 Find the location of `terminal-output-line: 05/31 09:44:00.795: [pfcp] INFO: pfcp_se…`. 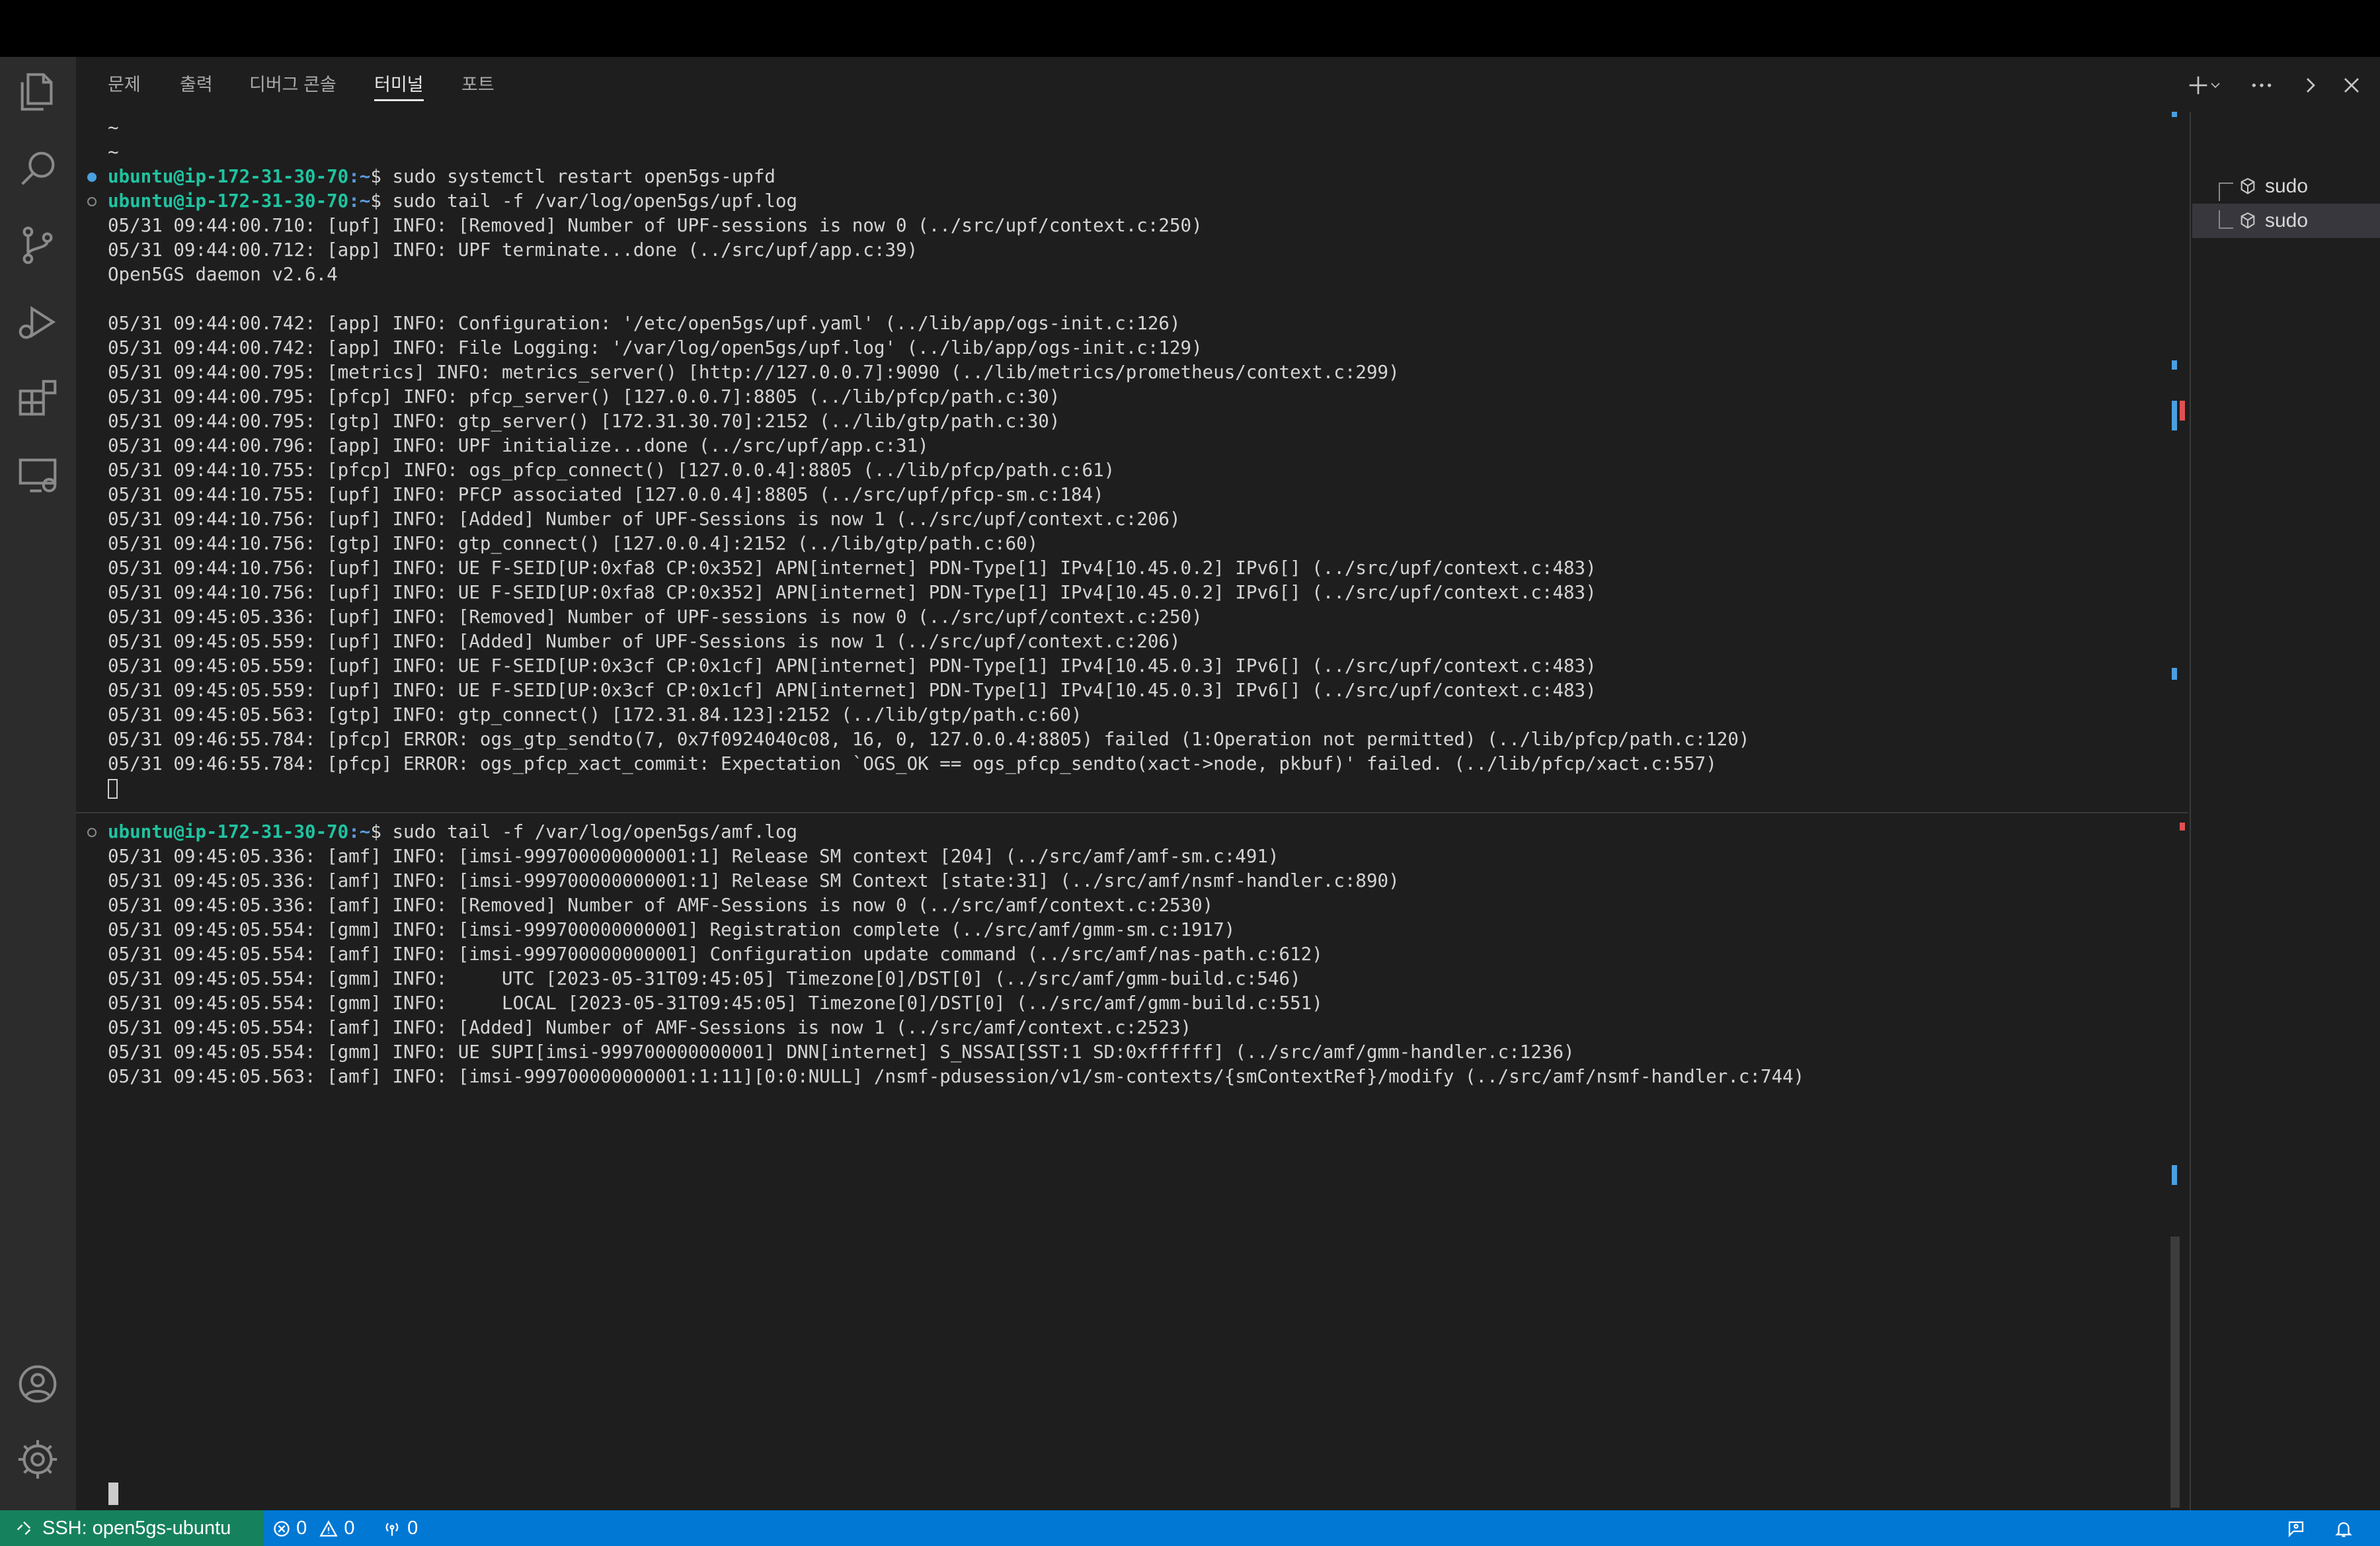

terminal-output-line: 05/31 09:44:00.795: [pfcp] INFO: pfcp_se… is located at coordinates (584, 396).